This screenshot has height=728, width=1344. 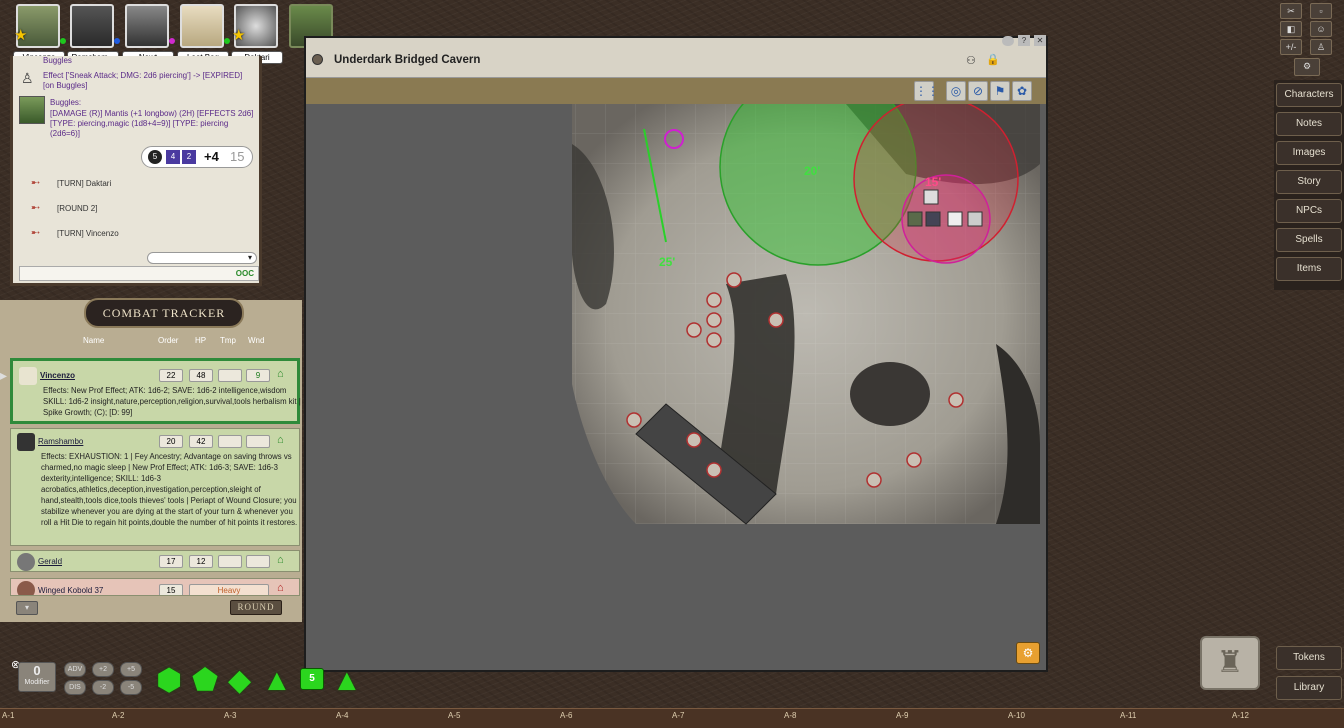 I want to click on map-link-icon, so click(x=317, y=59).